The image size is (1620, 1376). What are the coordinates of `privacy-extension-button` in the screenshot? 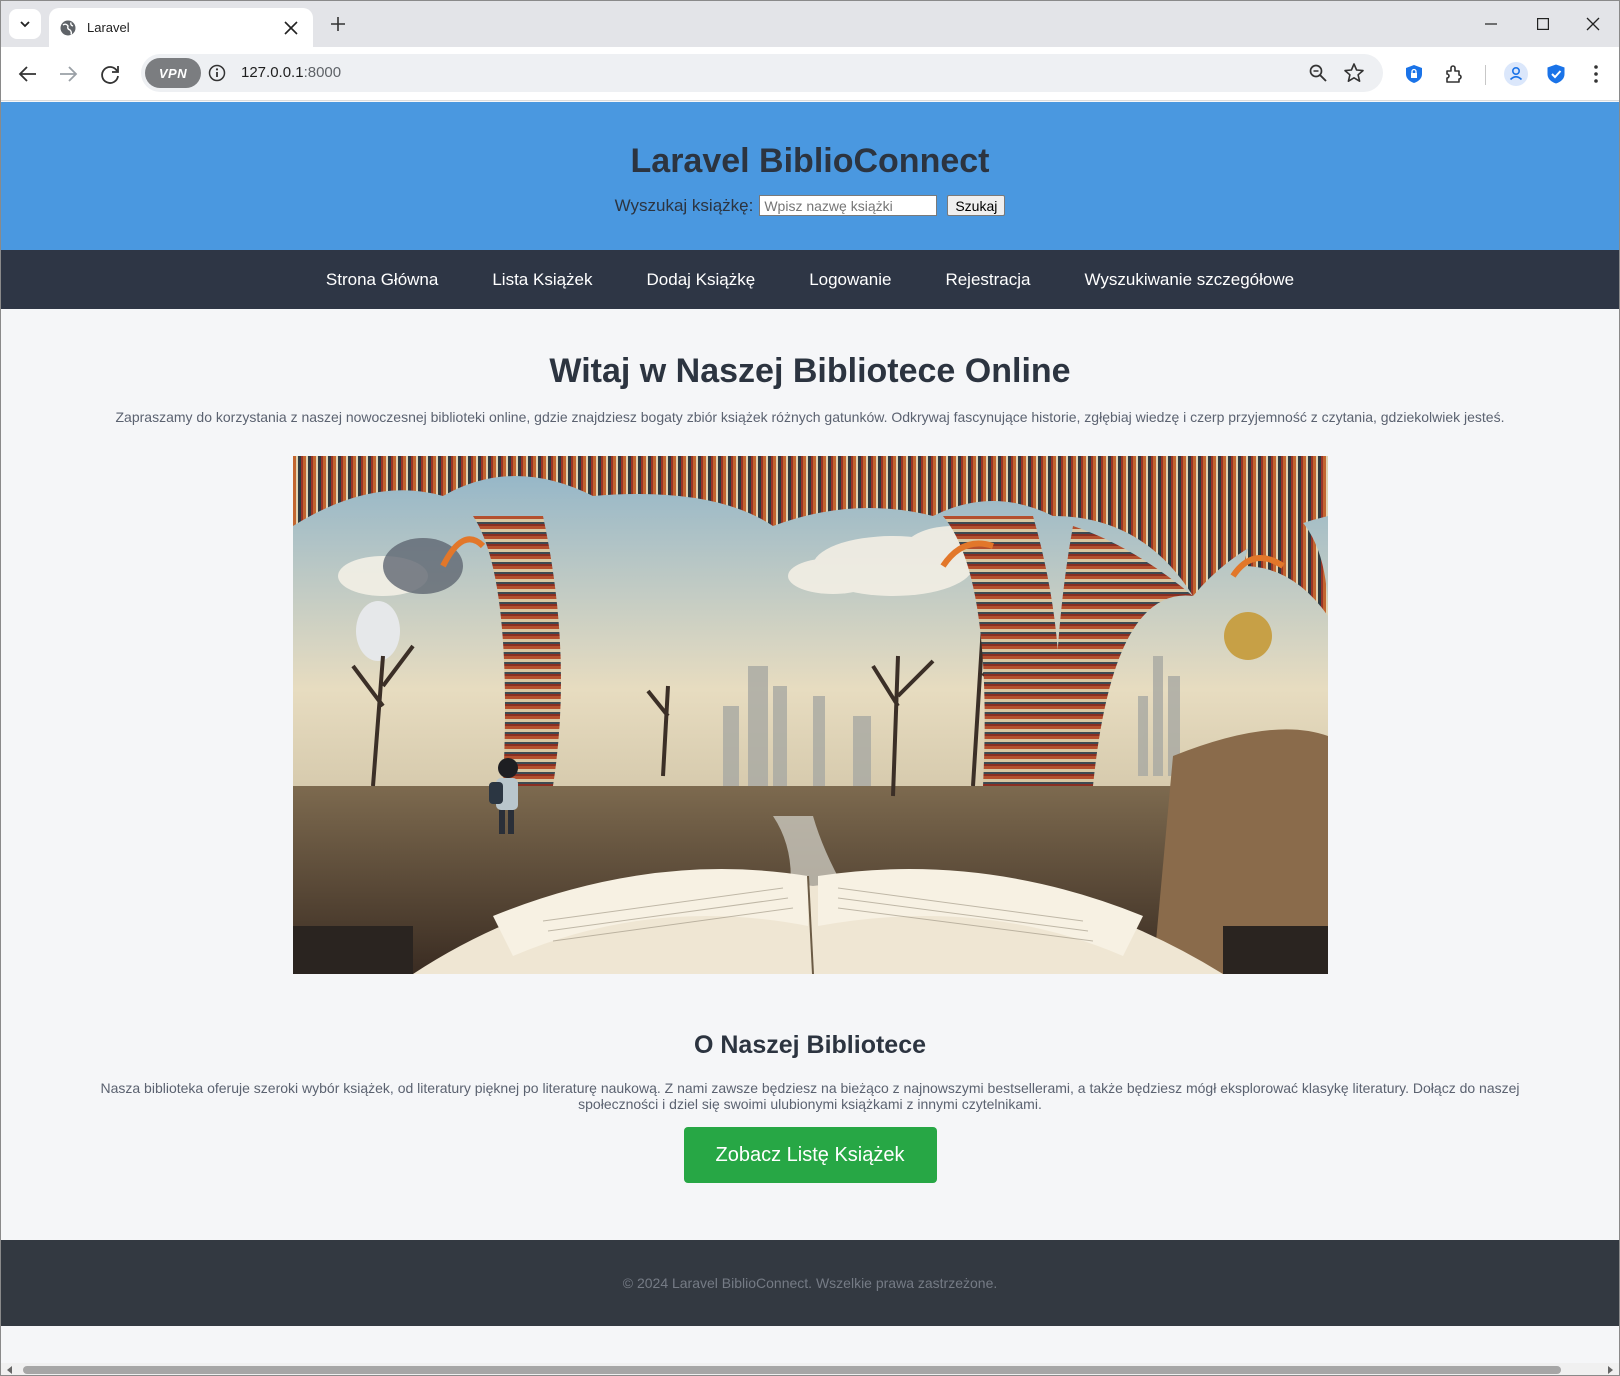 It's located at (1414, 74).